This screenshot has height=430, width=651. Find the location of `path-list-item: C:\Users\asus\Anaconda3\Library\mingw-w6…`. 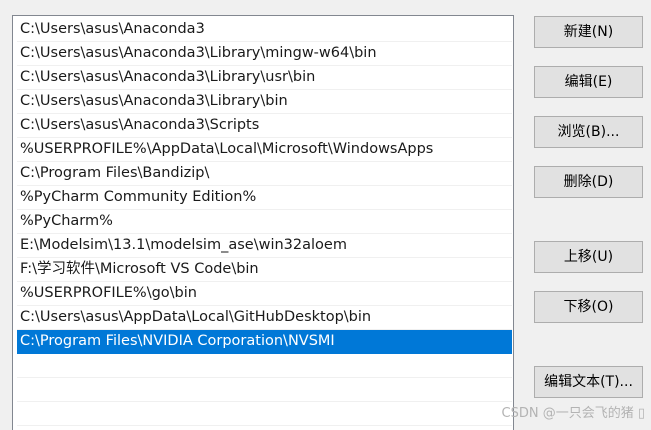

path-list-item: C:\Users\asus\Anaconda3\Library\mingw-w6… is located at coordinates (264, 54).